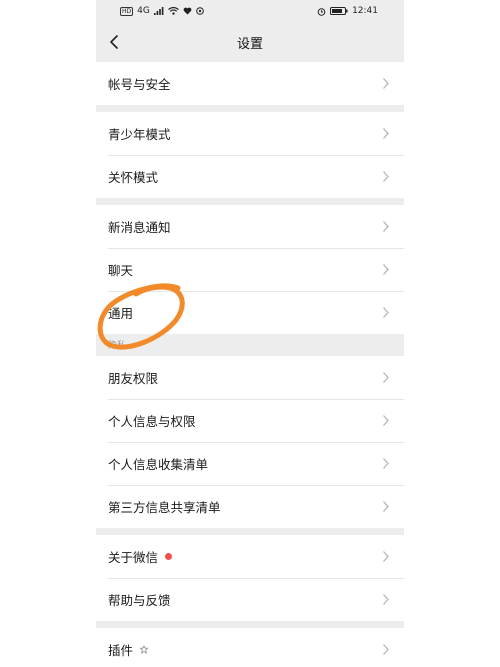 Image resolution: width=500 pixels, height=667 pixels. What do you see at coordinates (365, 11) in the screenshot?
I see `clock: 12:41` at bounding box center [365, 11].